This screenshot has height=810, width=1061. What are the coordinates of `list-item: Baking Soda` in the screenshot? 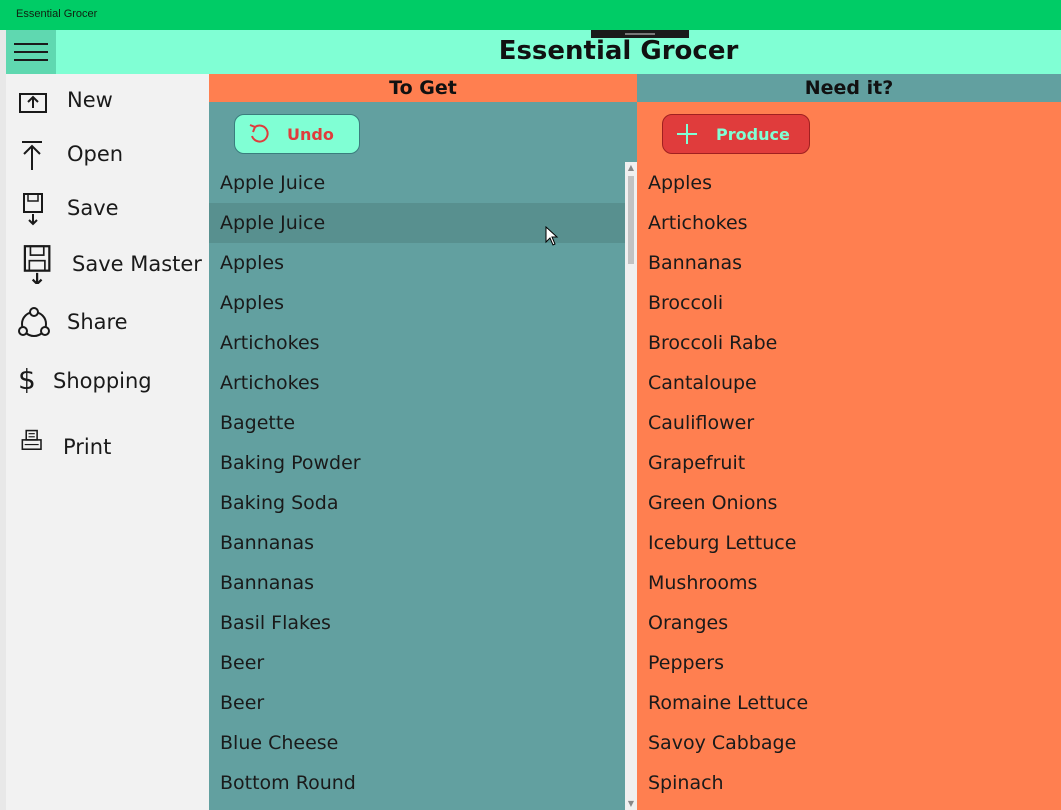 It's located at (417, 503).